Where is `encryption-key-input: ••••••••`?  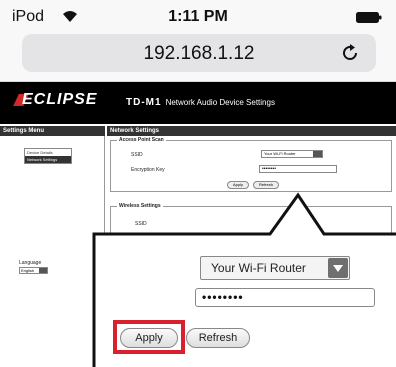
encryption-key-input: •••••••• is located at coordinates (285, 297).